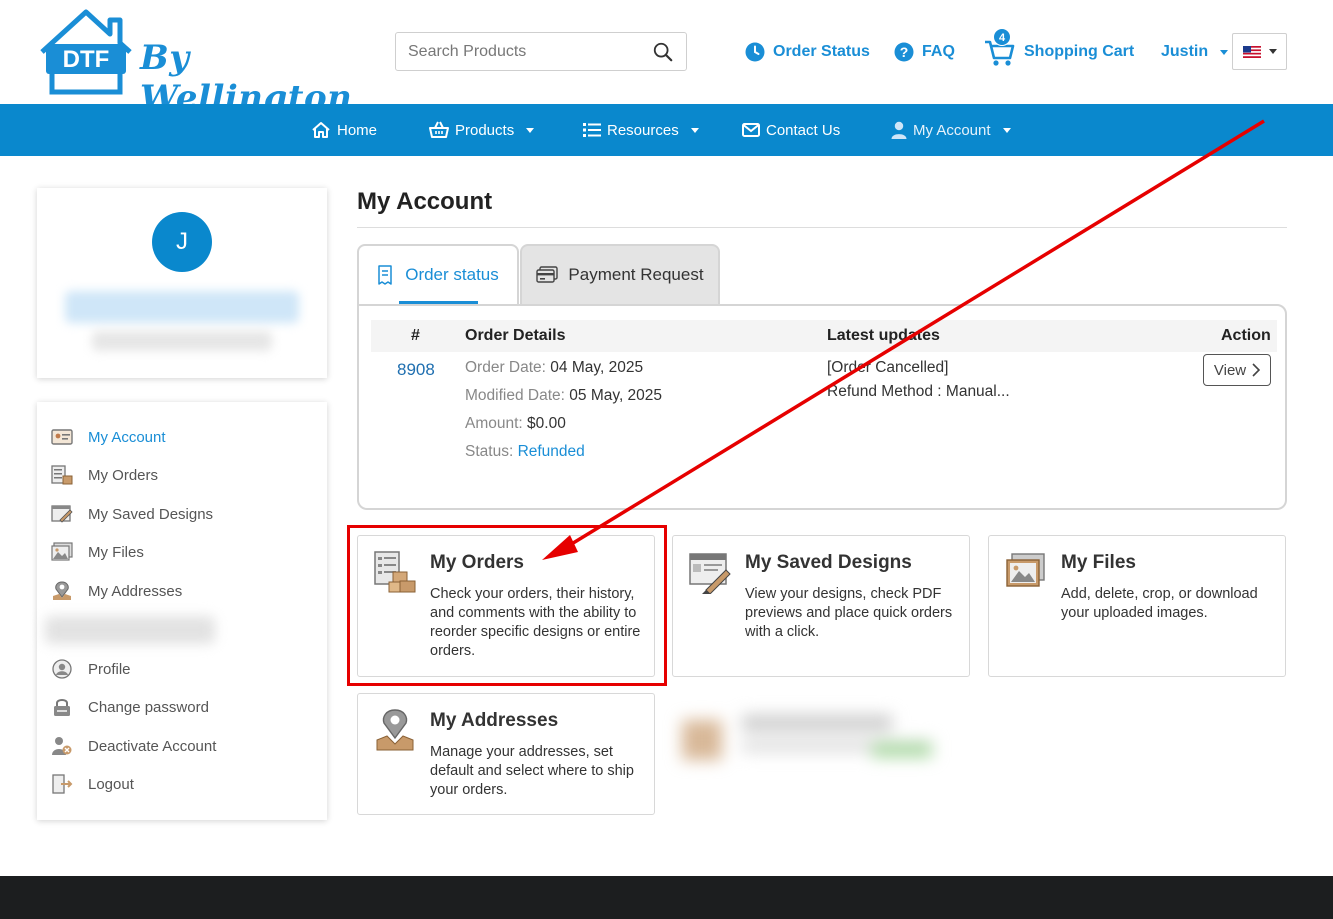 The image size is (1333, 919). I want to click on nav-my-account: My Account, so click(951, 130).